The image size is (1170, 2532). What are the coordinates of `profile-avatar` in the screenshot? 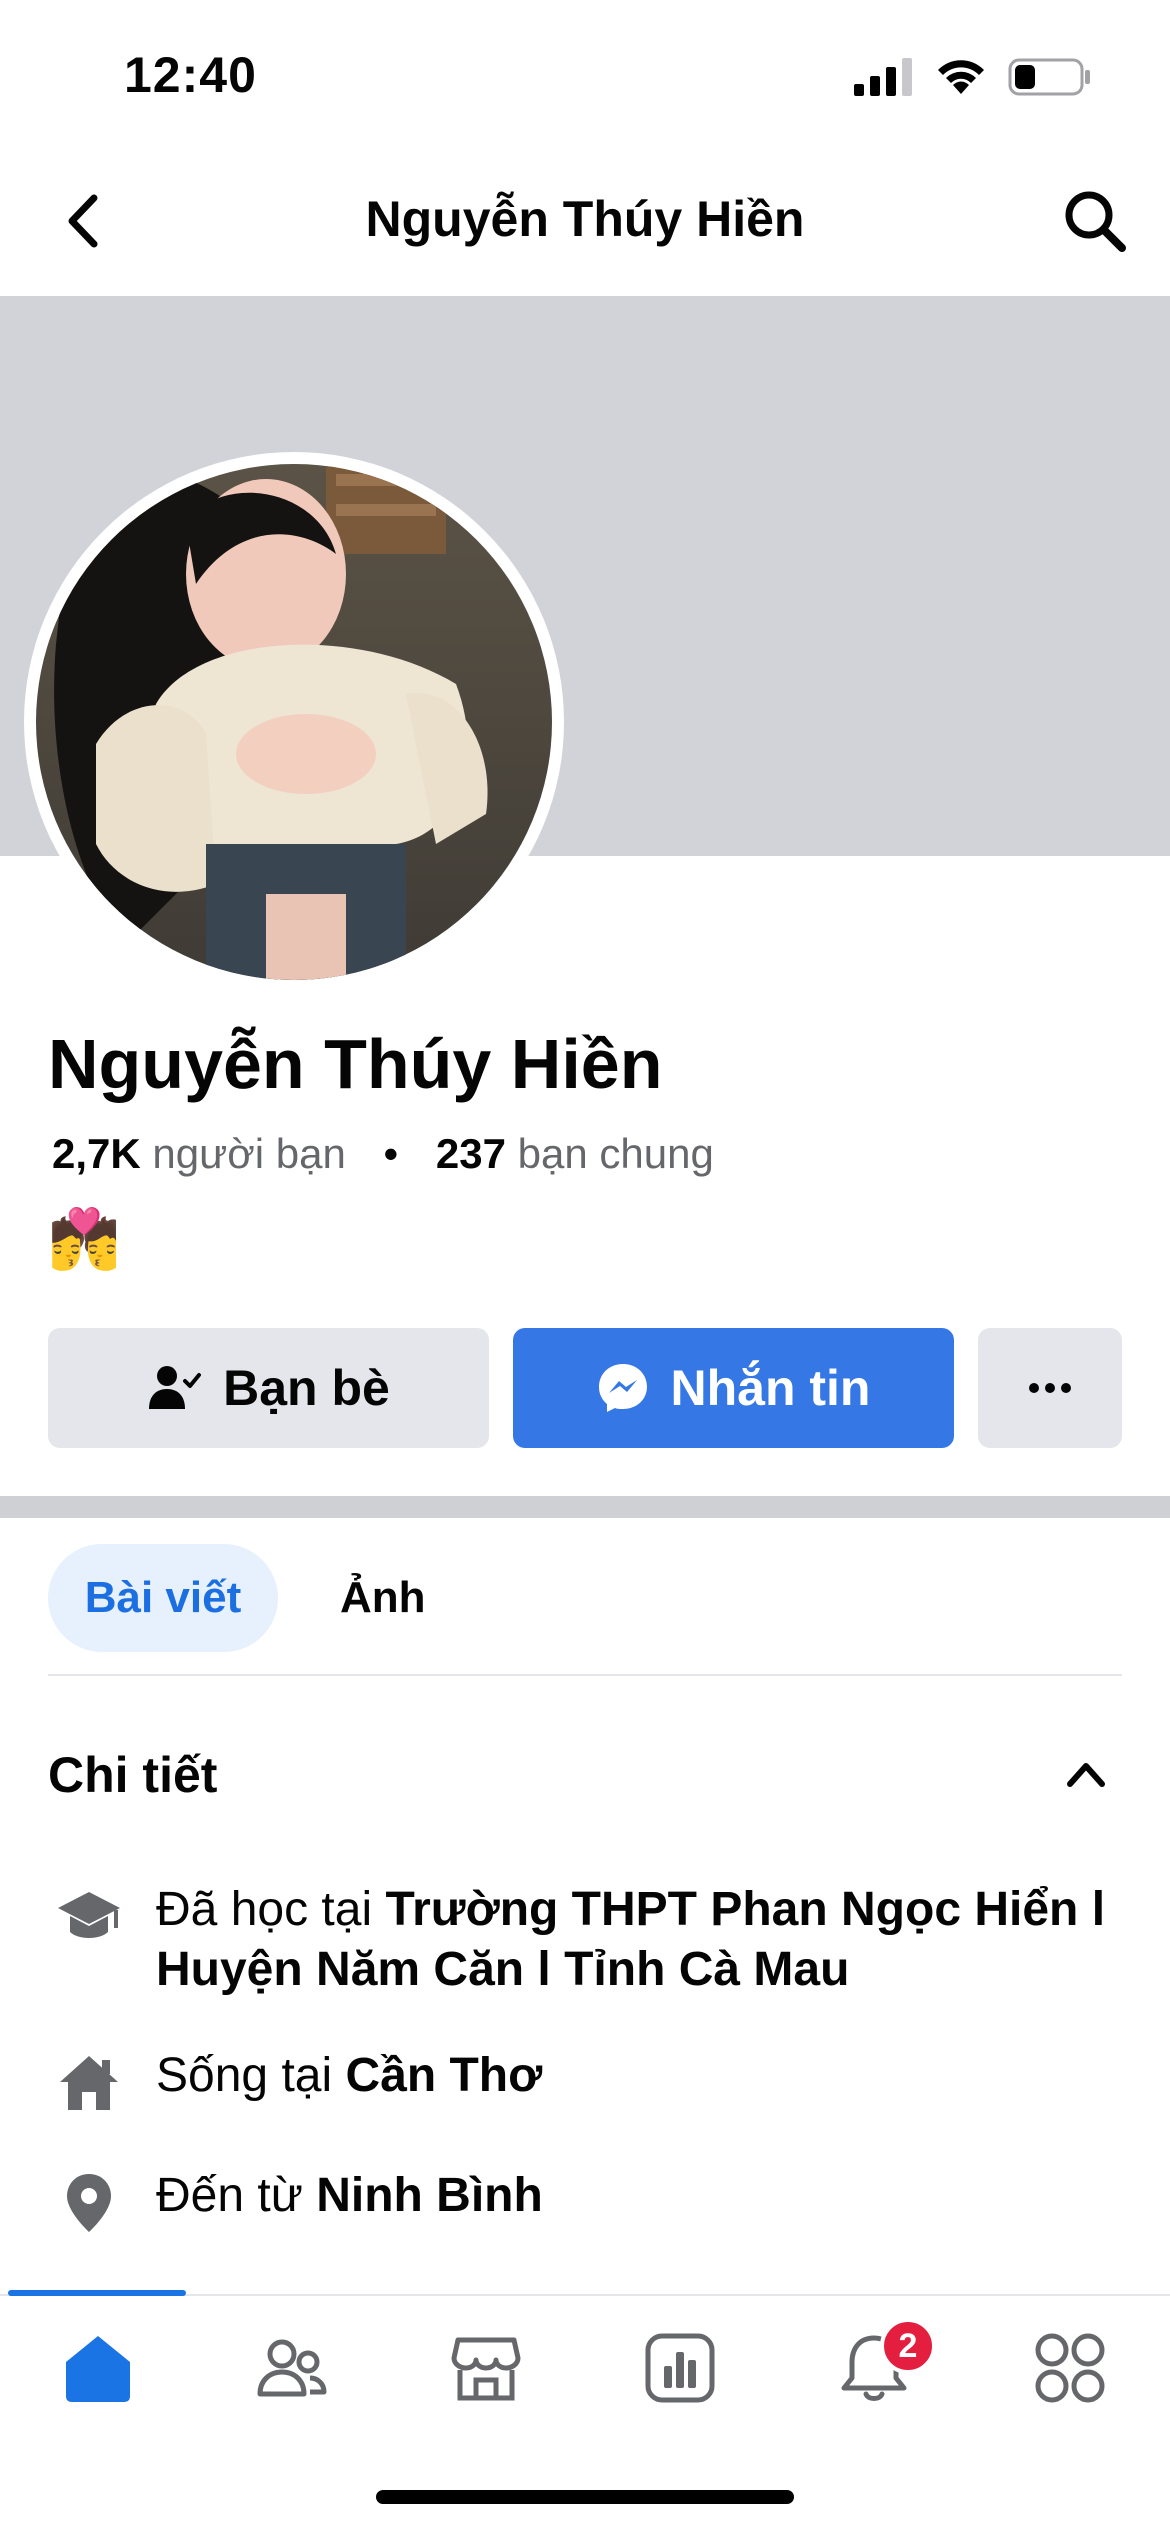 It's located at (294, 722).